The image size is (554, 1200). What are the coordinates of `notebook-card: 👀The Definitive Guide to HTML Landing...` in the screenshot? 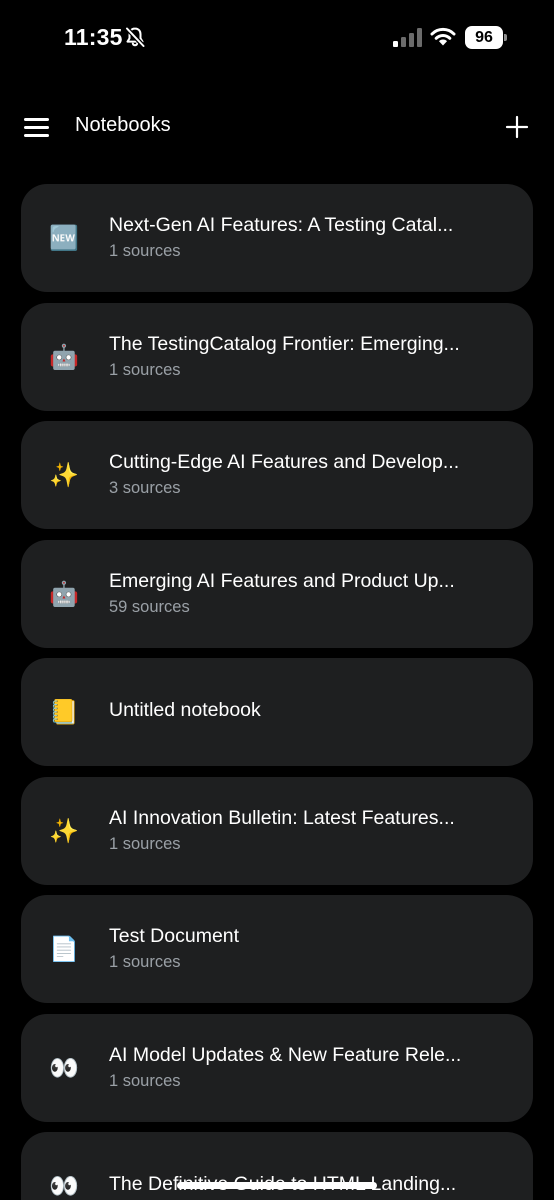 It's located at (277, 1166).